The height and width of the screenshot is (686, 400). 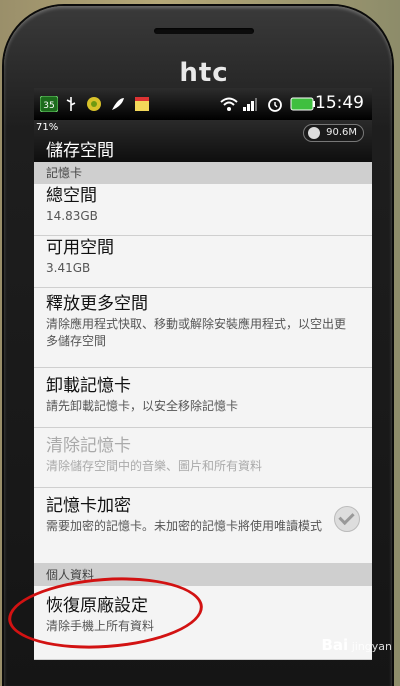 I want to click on feather-icon, so click(x=118, y=104).